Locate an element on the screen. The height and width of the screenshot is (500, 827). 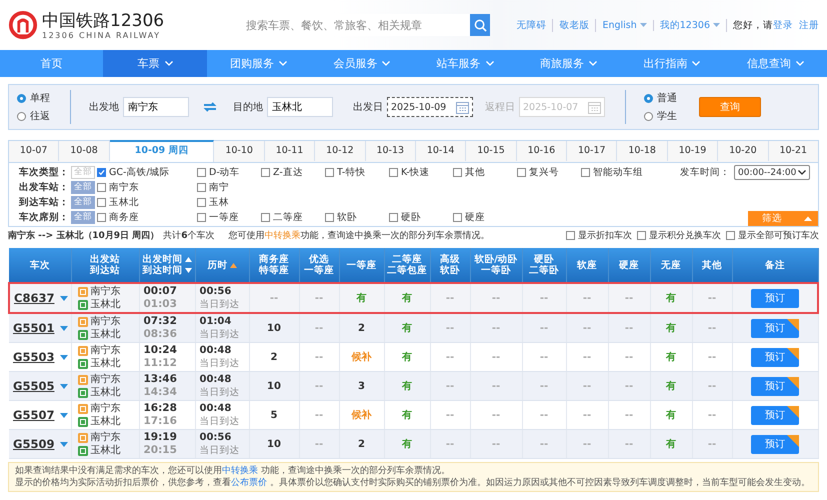
search-button is located at coordinates (480, 25).